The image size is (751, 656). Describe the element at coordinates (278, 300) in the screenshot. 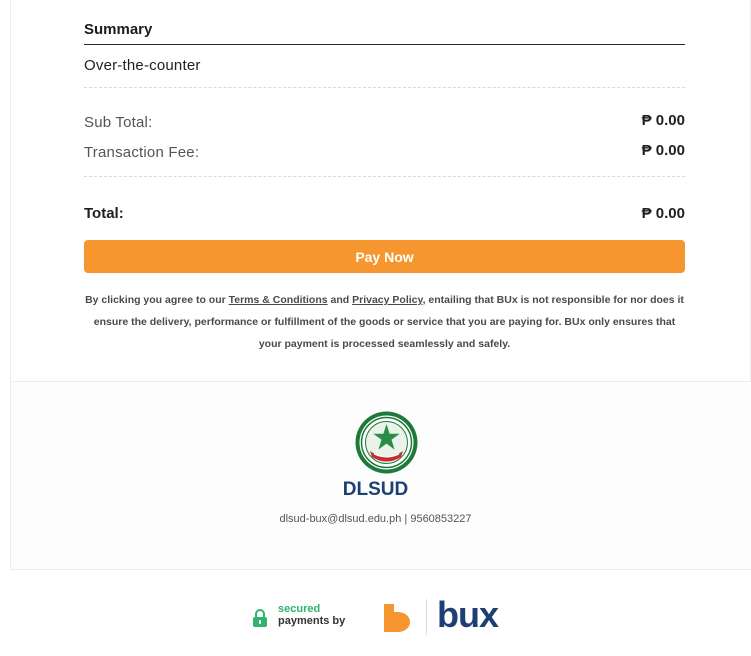

I see `terms-conditions-link: Terms & Conditions` at that location.